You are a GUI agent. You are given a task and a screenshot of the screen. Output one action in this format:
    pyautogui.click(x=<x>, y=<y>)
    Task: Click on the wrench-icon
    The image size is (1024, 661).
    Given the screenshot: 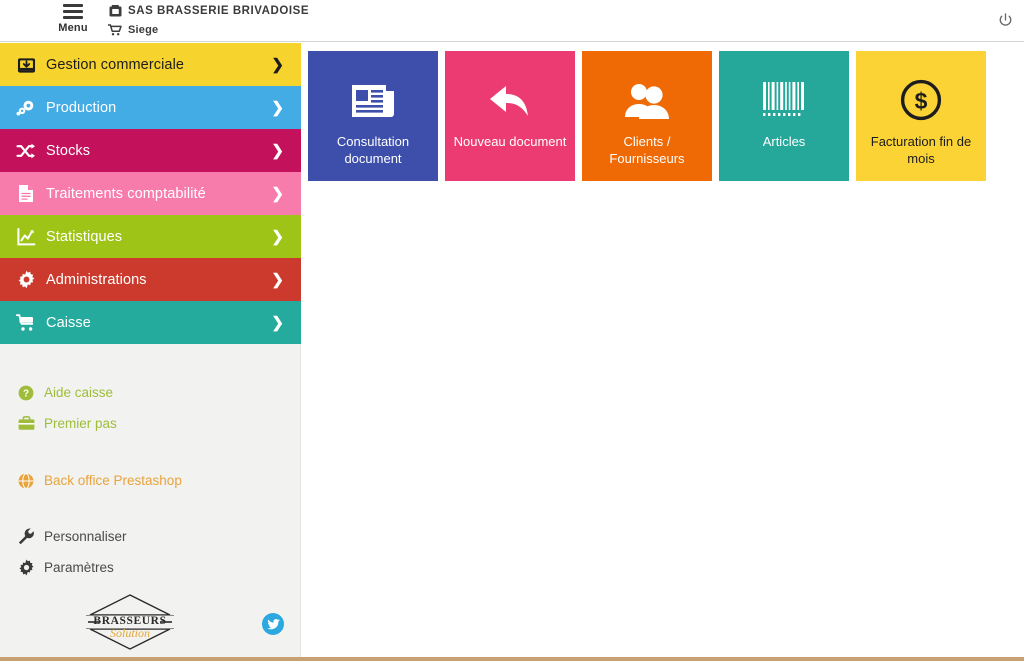 What is the action you would take?
    pyautogui.click(x=26, y=537)
    